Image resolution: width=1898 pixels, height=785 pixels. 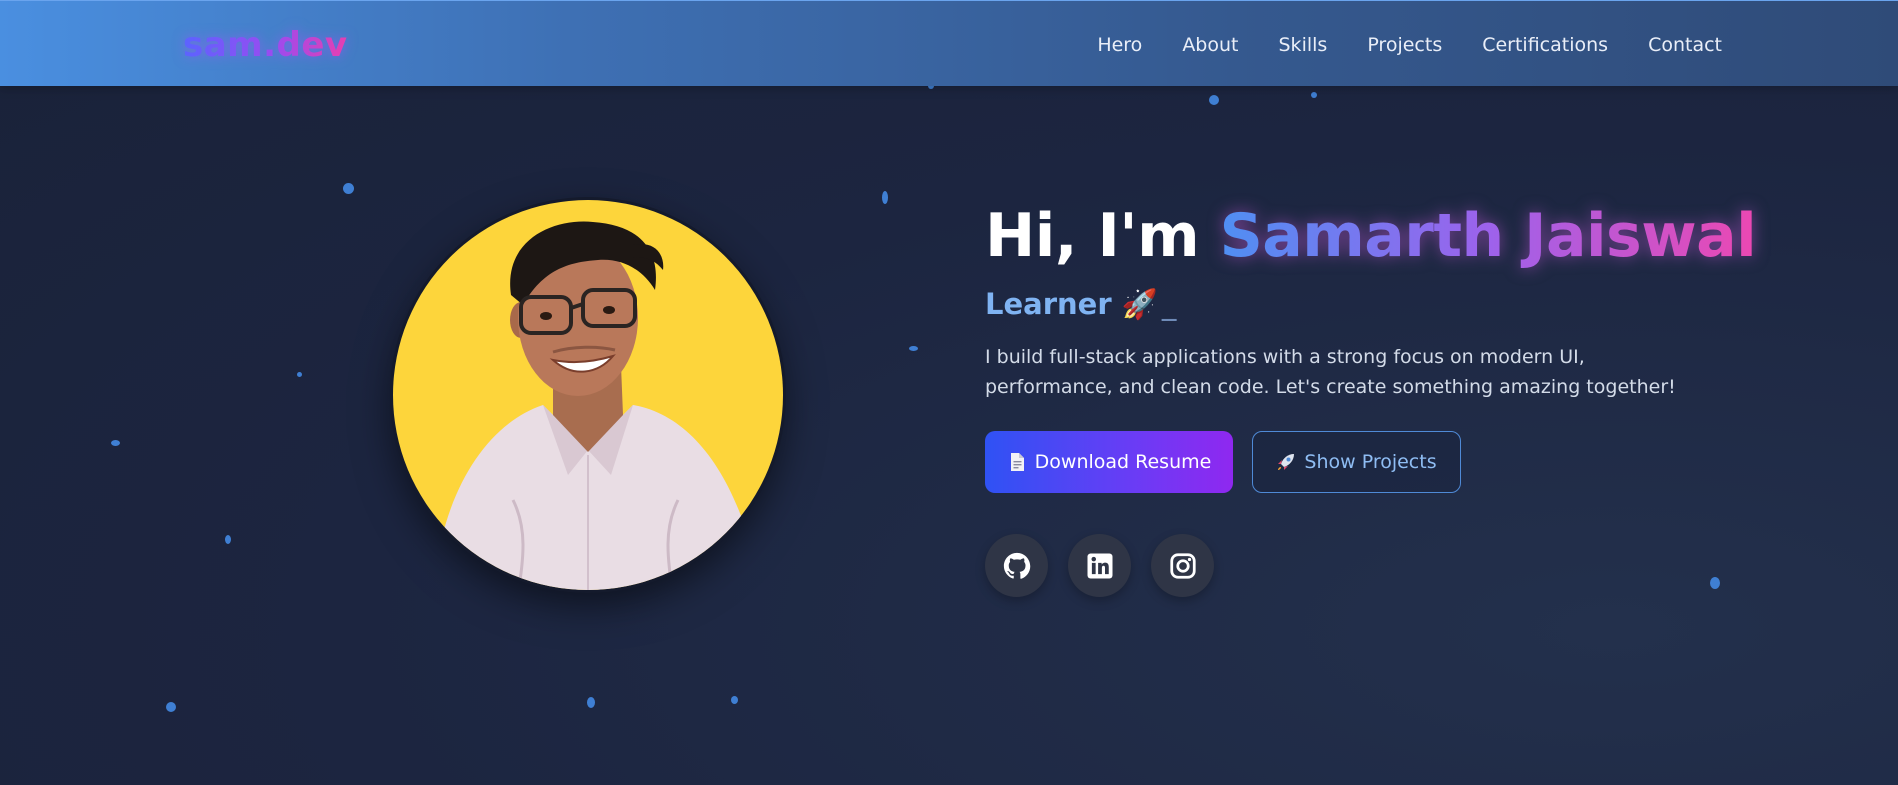 I want to click on nav-link-projects: Projects, so click(x=1404, y=45).